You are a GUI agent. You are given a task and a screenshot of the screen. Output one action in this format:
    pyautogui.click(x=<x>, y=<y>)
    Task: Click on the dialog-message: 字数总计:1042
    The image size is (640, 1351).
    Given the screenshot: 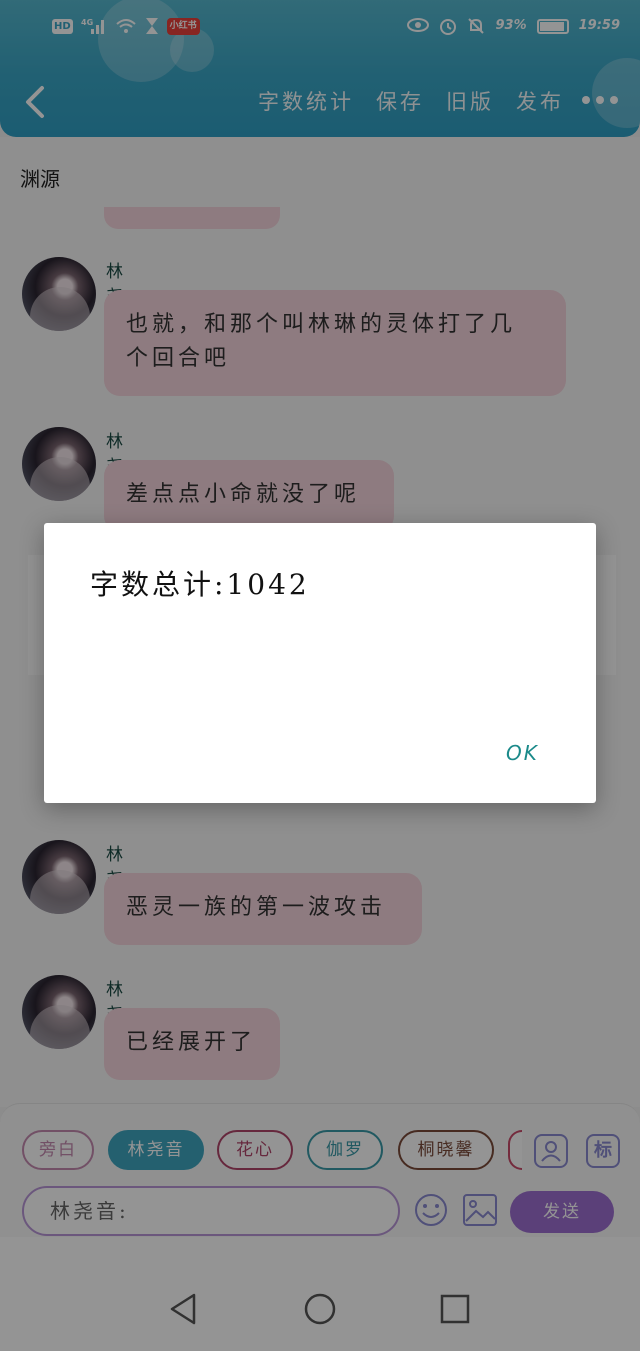 What is the action you would take?
    pyautogui.click(x=200, y=584)
    